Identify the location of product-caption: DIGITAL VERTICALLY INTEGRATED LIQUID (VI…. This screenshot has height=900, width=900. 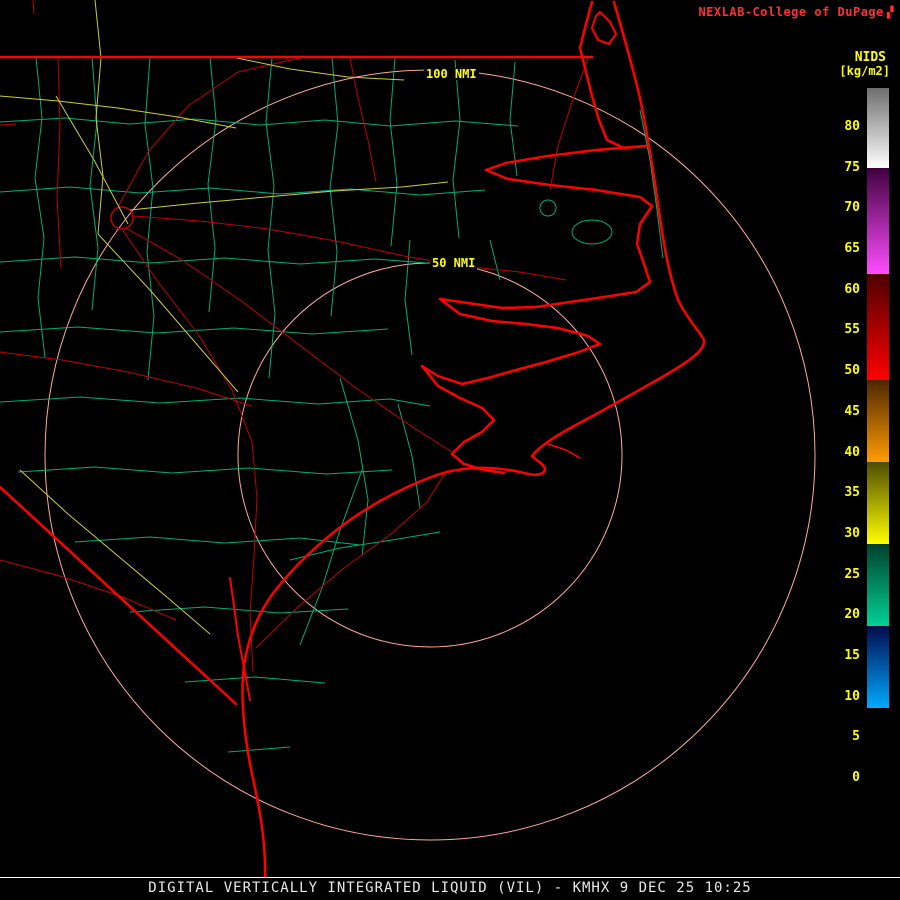
(450, 888).